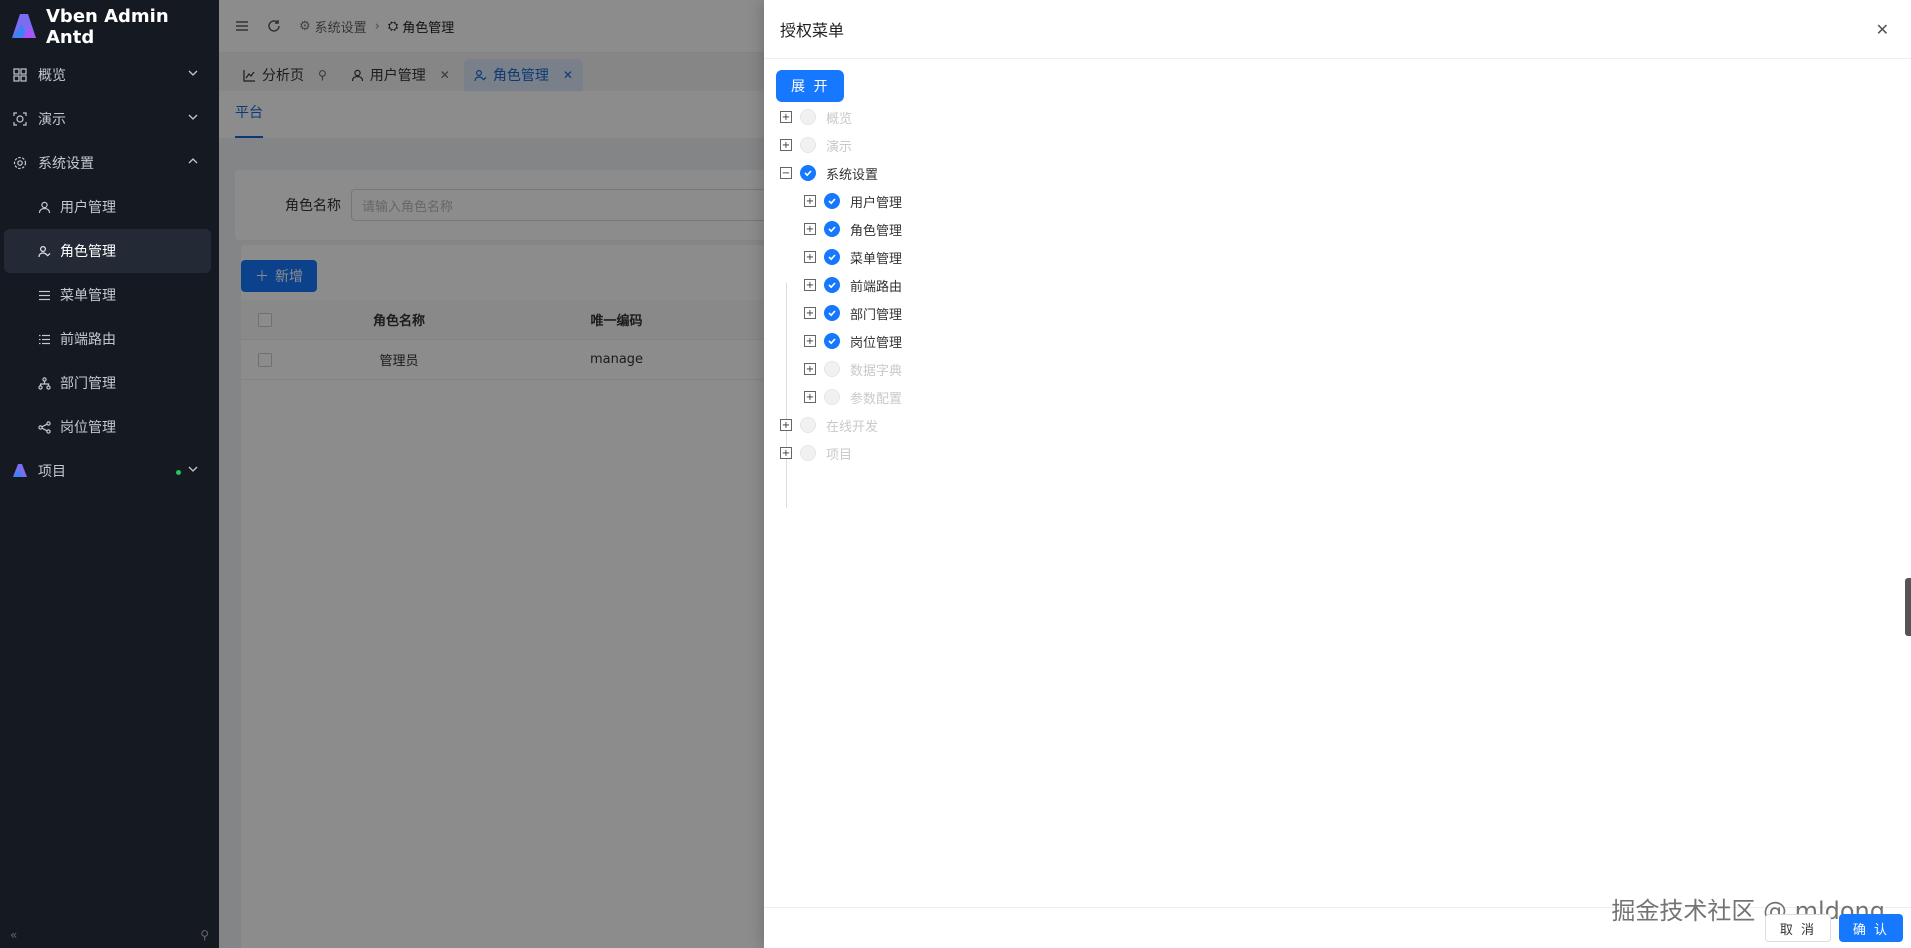  I want to click on sidebar-subitem-role-management: 角色管理, so click(107, 251).